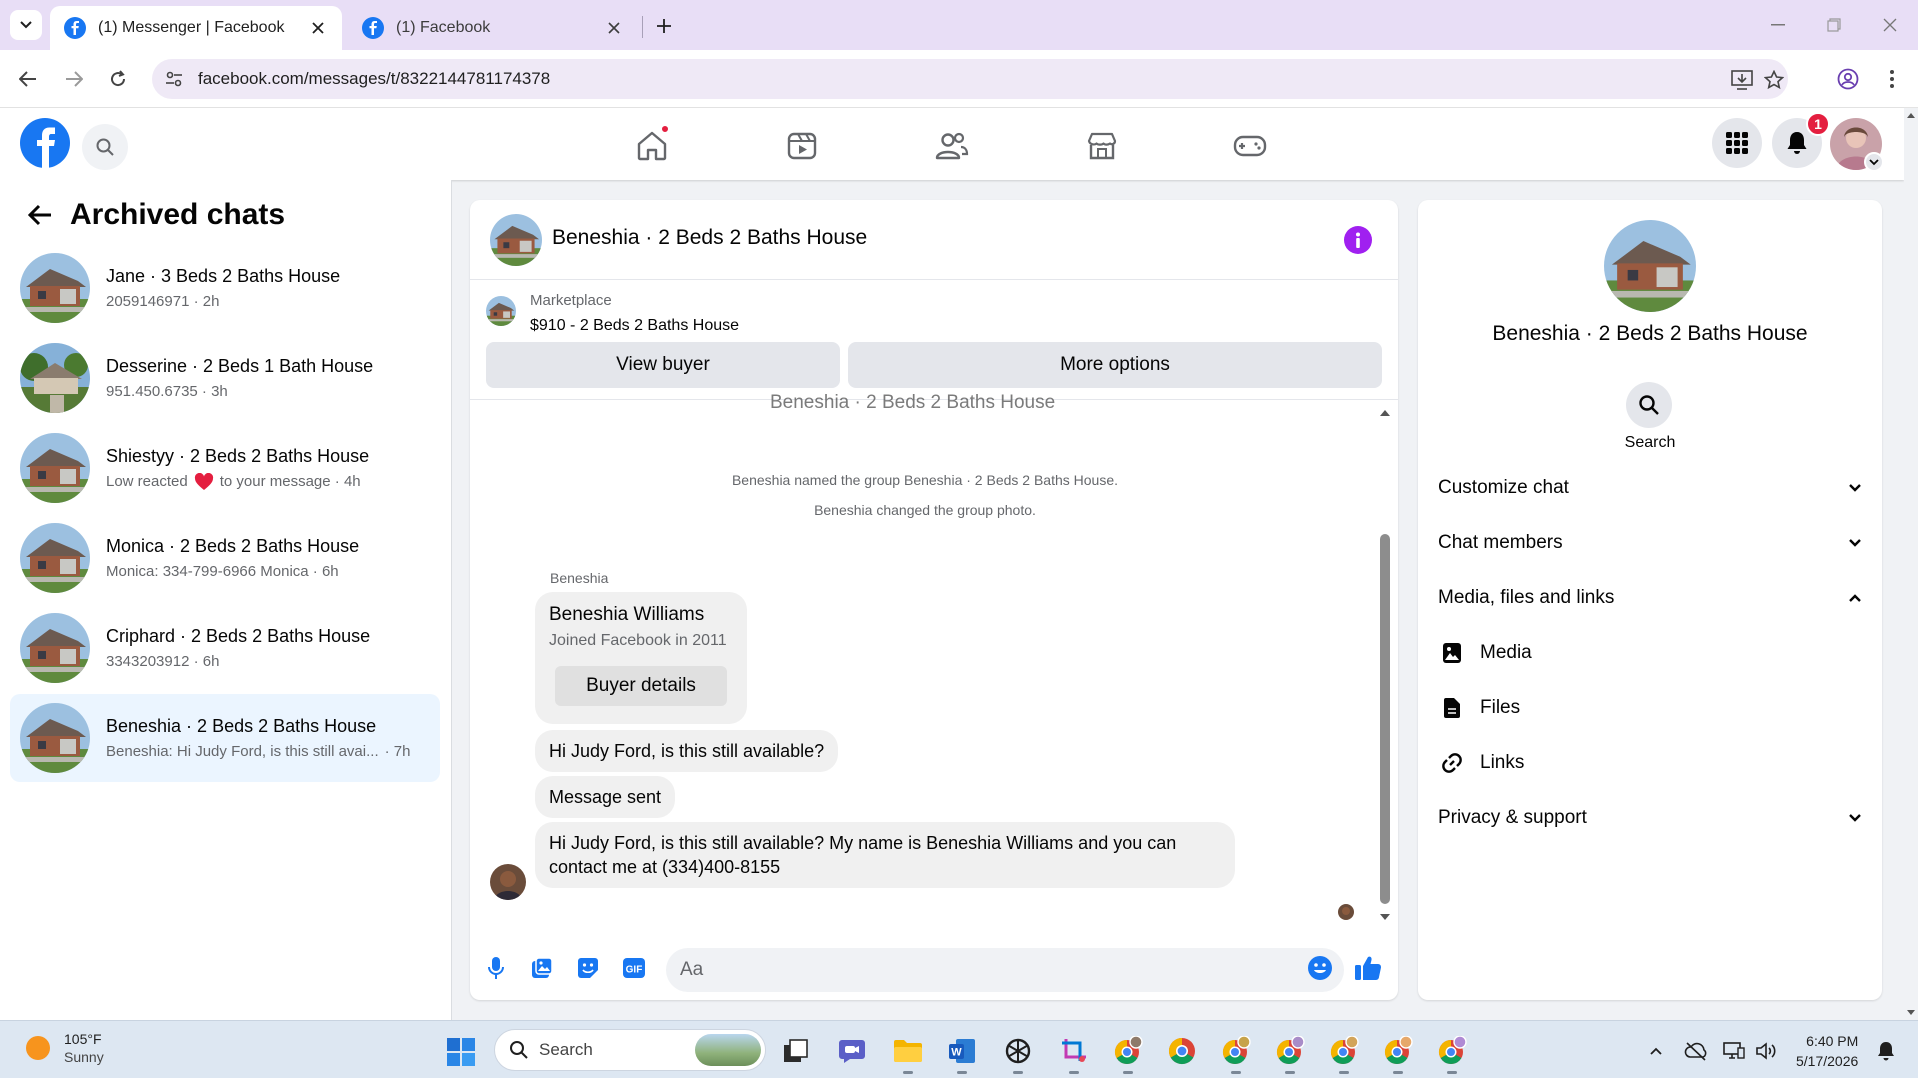 The image size is (1918, 1078). What do you see at coordinates (1250, 146) in the screenshot?
I see `nav-gaming` at bounding box center [1250, 146].